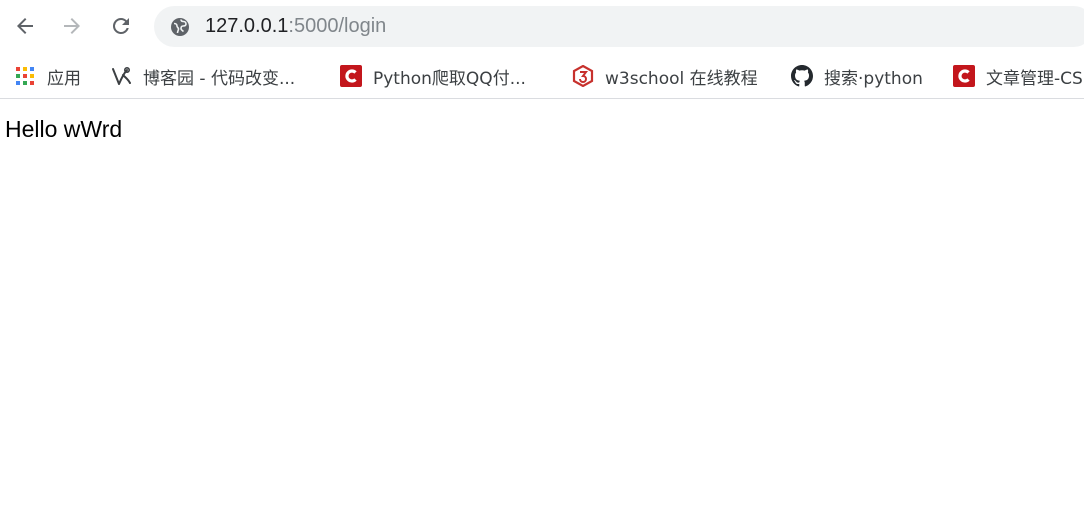 Image resolution: width=1084 pixels, height=524 pixels. I want to click on url-text: 127.0.0.1:5000/login, so click(295, 26).